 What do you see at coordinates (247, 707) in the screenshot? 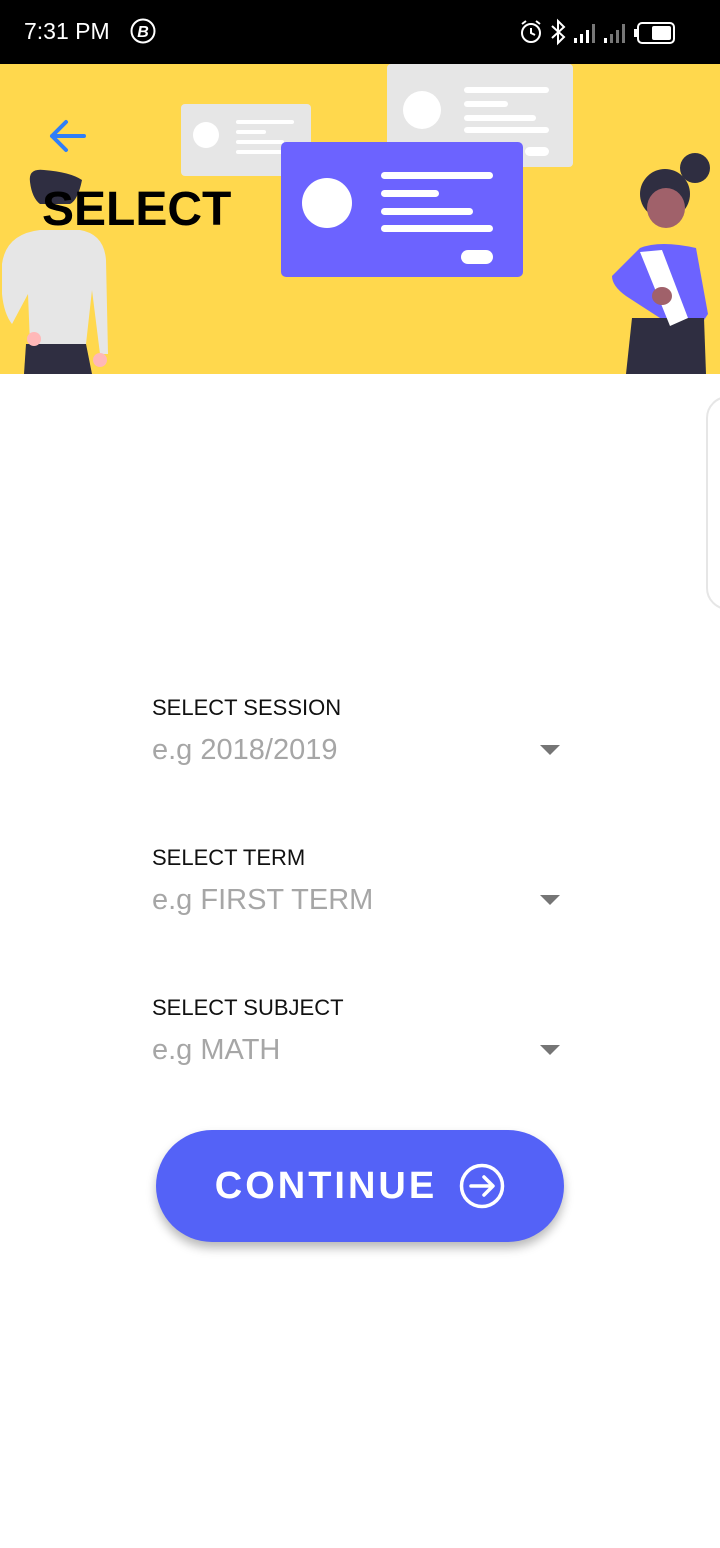
I see `session-label: SELECT SESSION` at bounding box center [247, 707].